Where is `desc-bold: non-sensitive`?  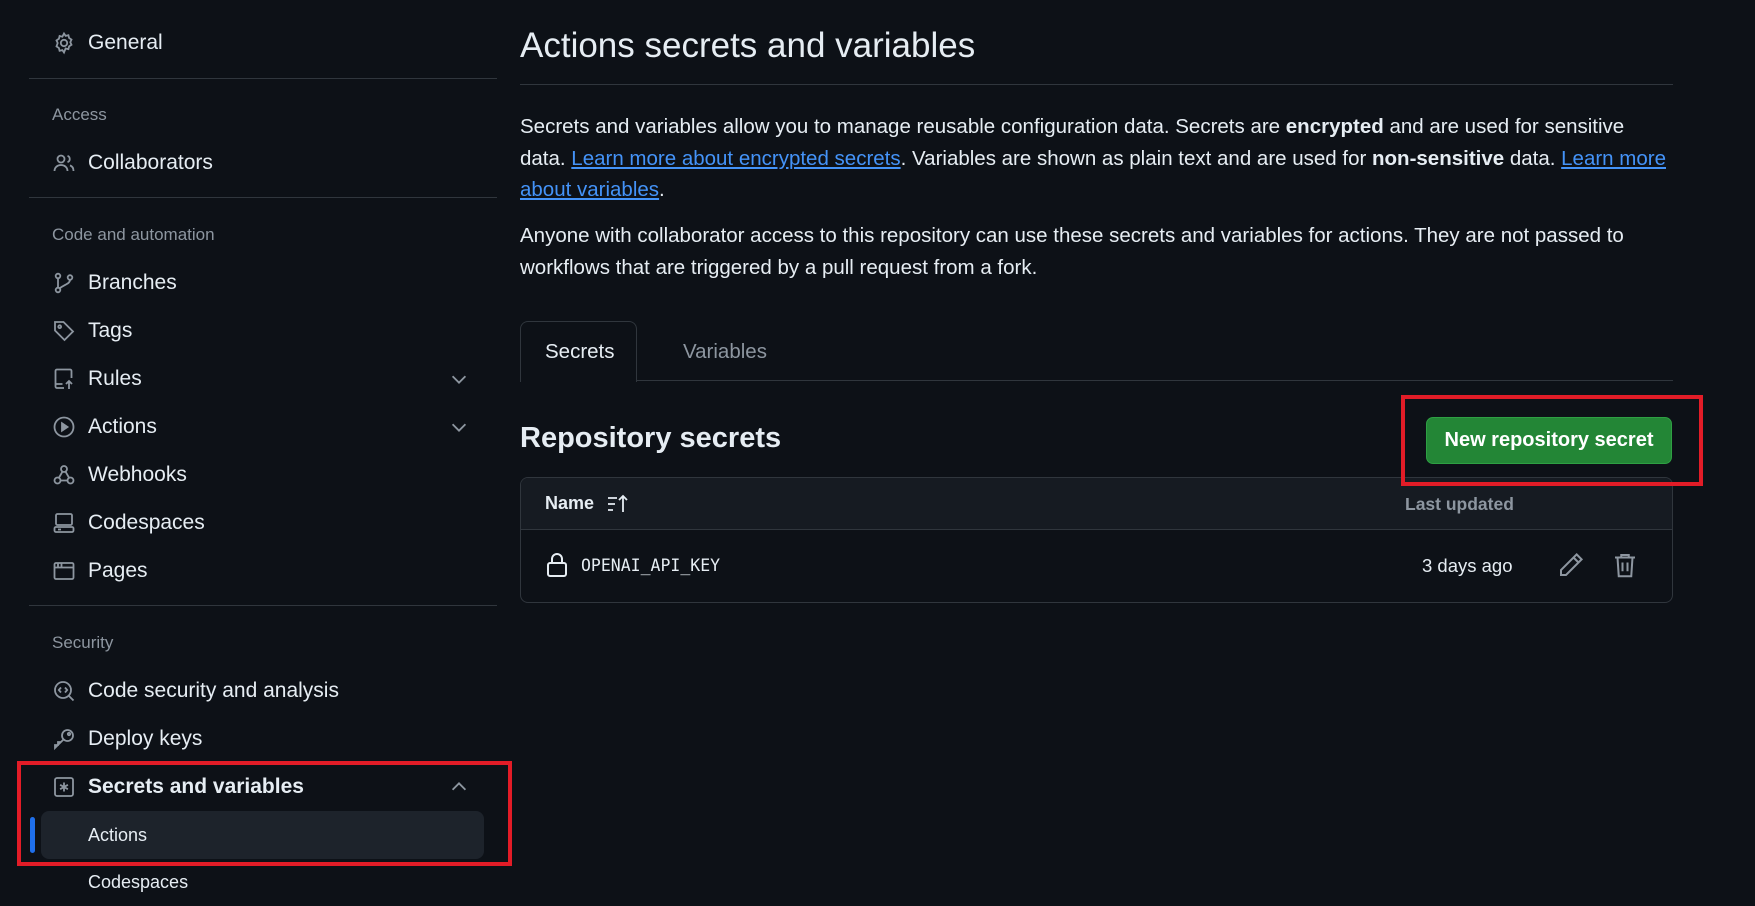
desc-bold: non-sensitive is located at coordinates (1438, 158).